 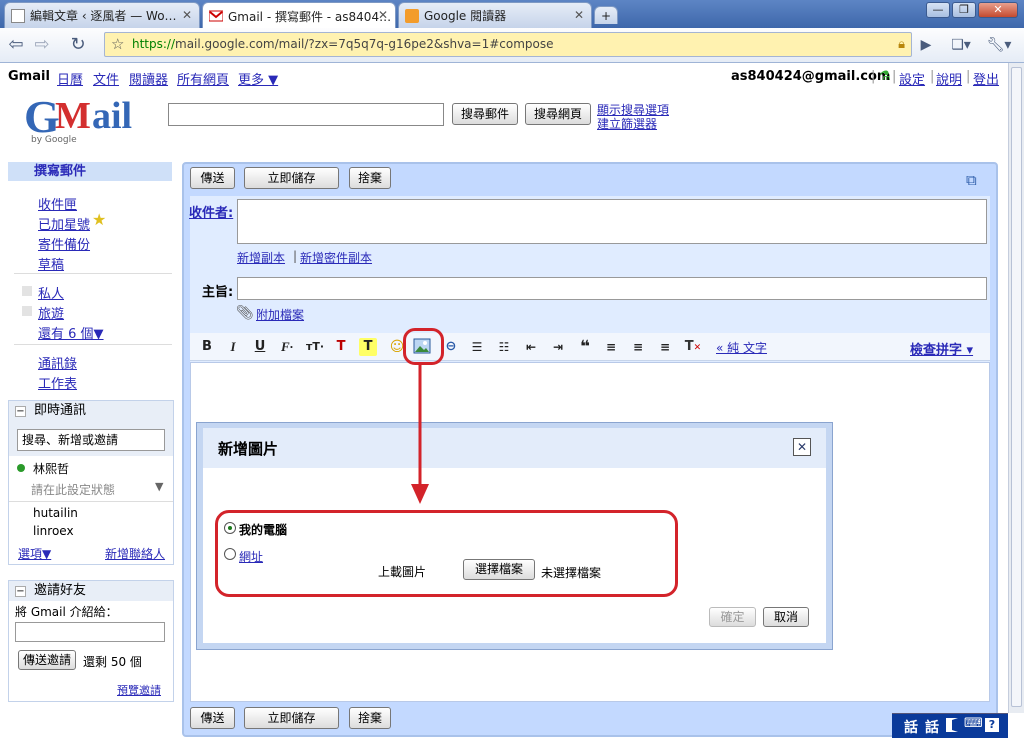 What do you see at coordinates (938, 10) in the screenshot?
I see `minimize-button: —` at bounding box center [938, 10].